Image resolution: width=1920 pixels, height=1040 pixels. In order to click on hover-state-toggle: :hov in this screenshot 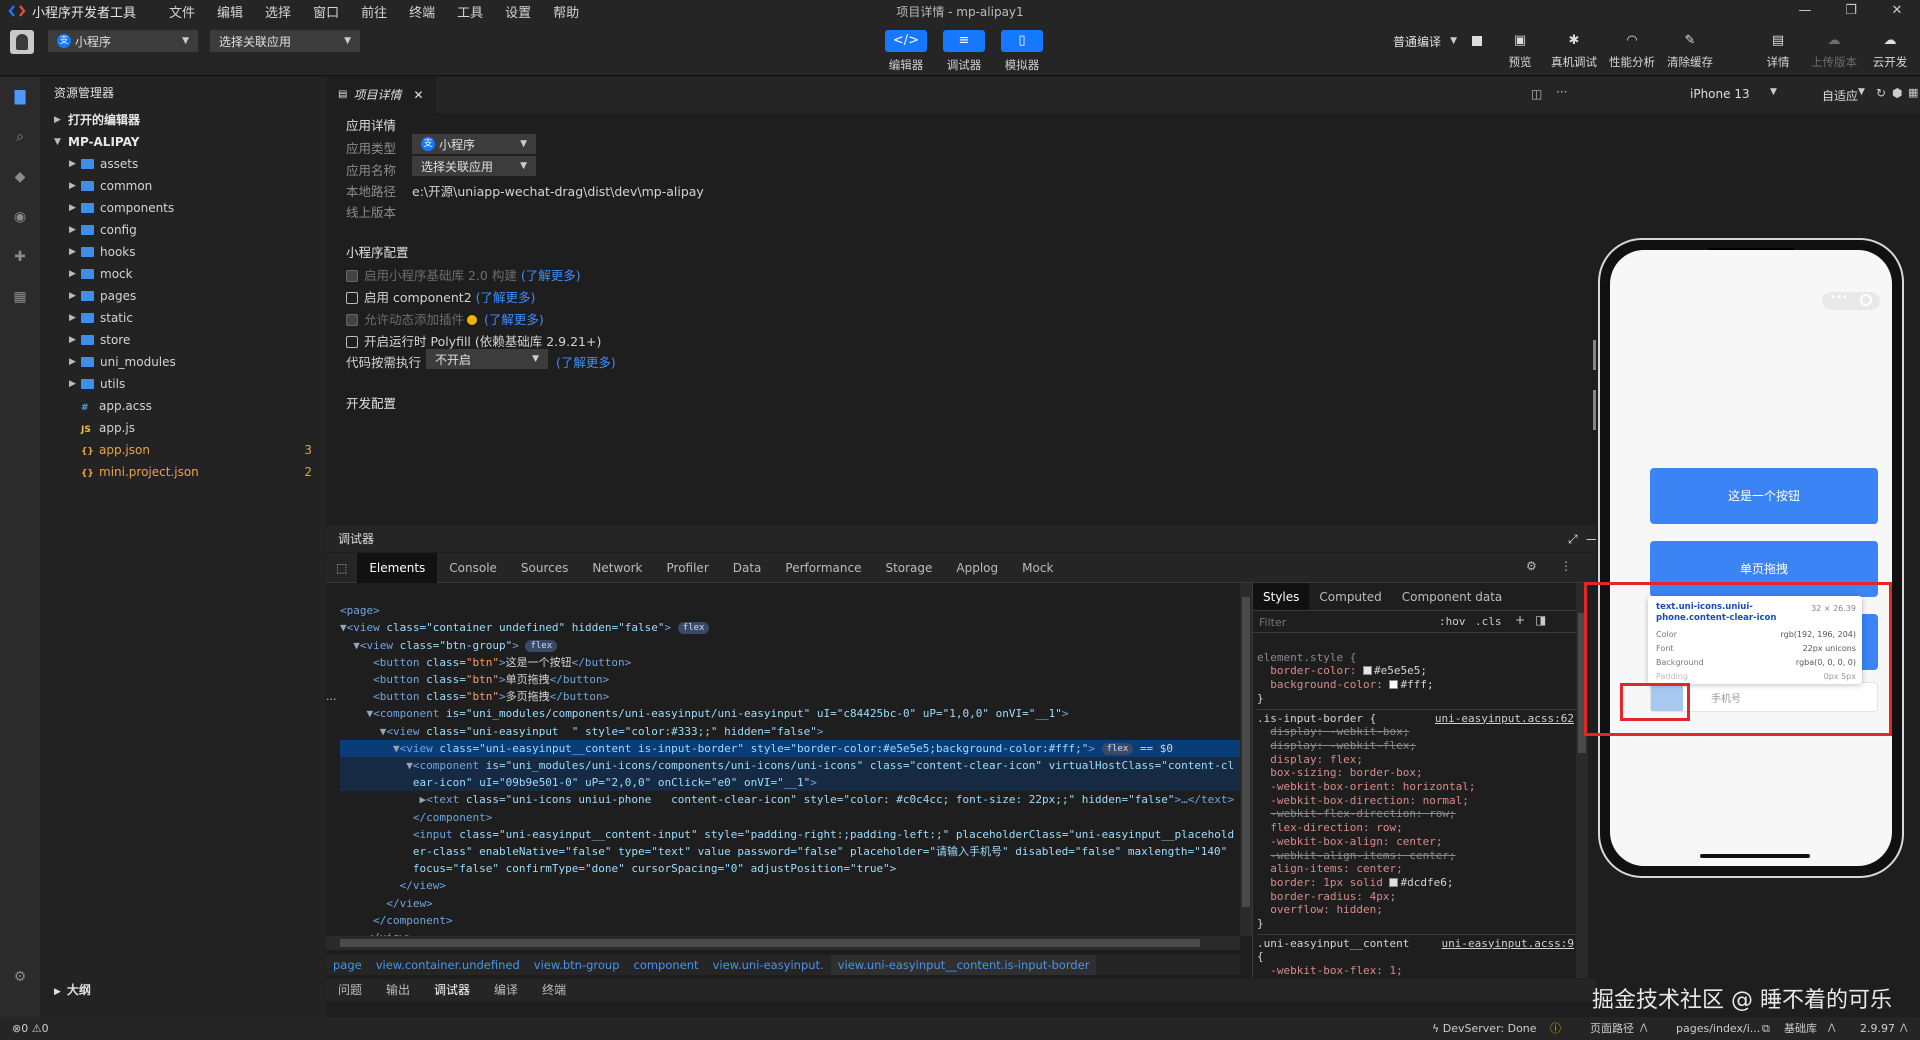, I will do `click(1452, 621)`.